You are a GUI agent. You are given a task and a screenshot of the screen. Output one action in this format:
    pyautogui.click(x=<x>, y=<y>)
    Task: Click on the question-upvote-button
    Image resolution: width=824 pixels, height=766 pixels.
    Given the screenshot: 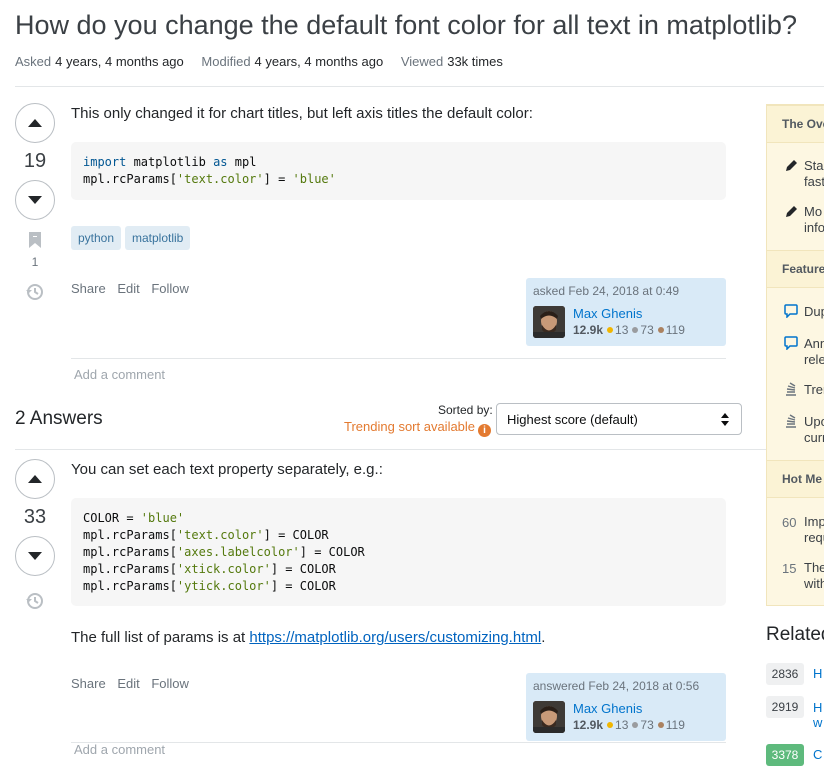 What is the action you would take?
    pyautogui.click(x=35, y=123)
    